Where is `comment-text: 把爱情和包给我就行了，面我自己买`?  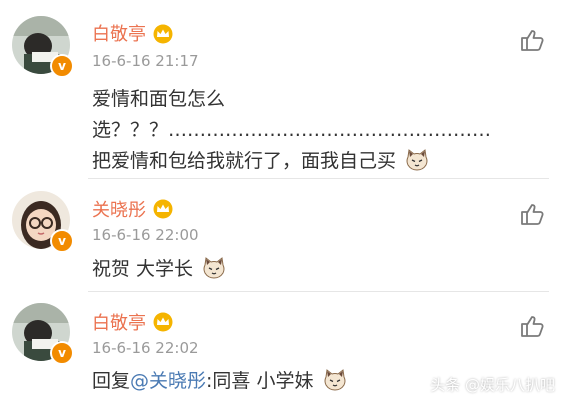 comment-text: 把爱情和包给我就行了，面我自己买 is located at coordinates (244, 161).